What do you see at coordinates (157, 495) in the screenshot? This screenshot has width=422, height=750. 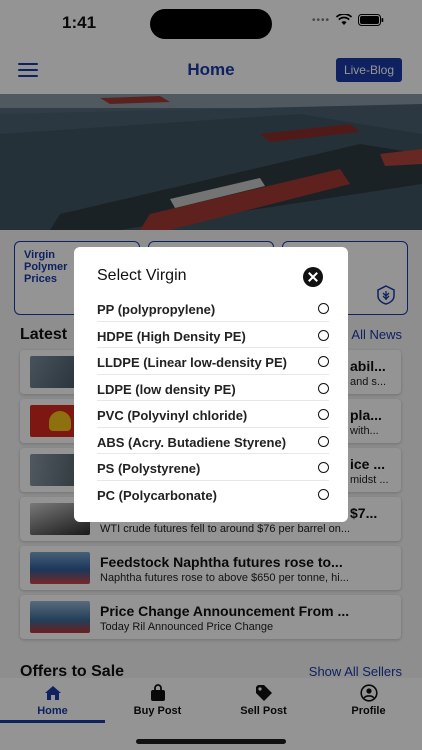 I see `option-label: PC (Polycarbonate)` at bounding box center [157, 495].